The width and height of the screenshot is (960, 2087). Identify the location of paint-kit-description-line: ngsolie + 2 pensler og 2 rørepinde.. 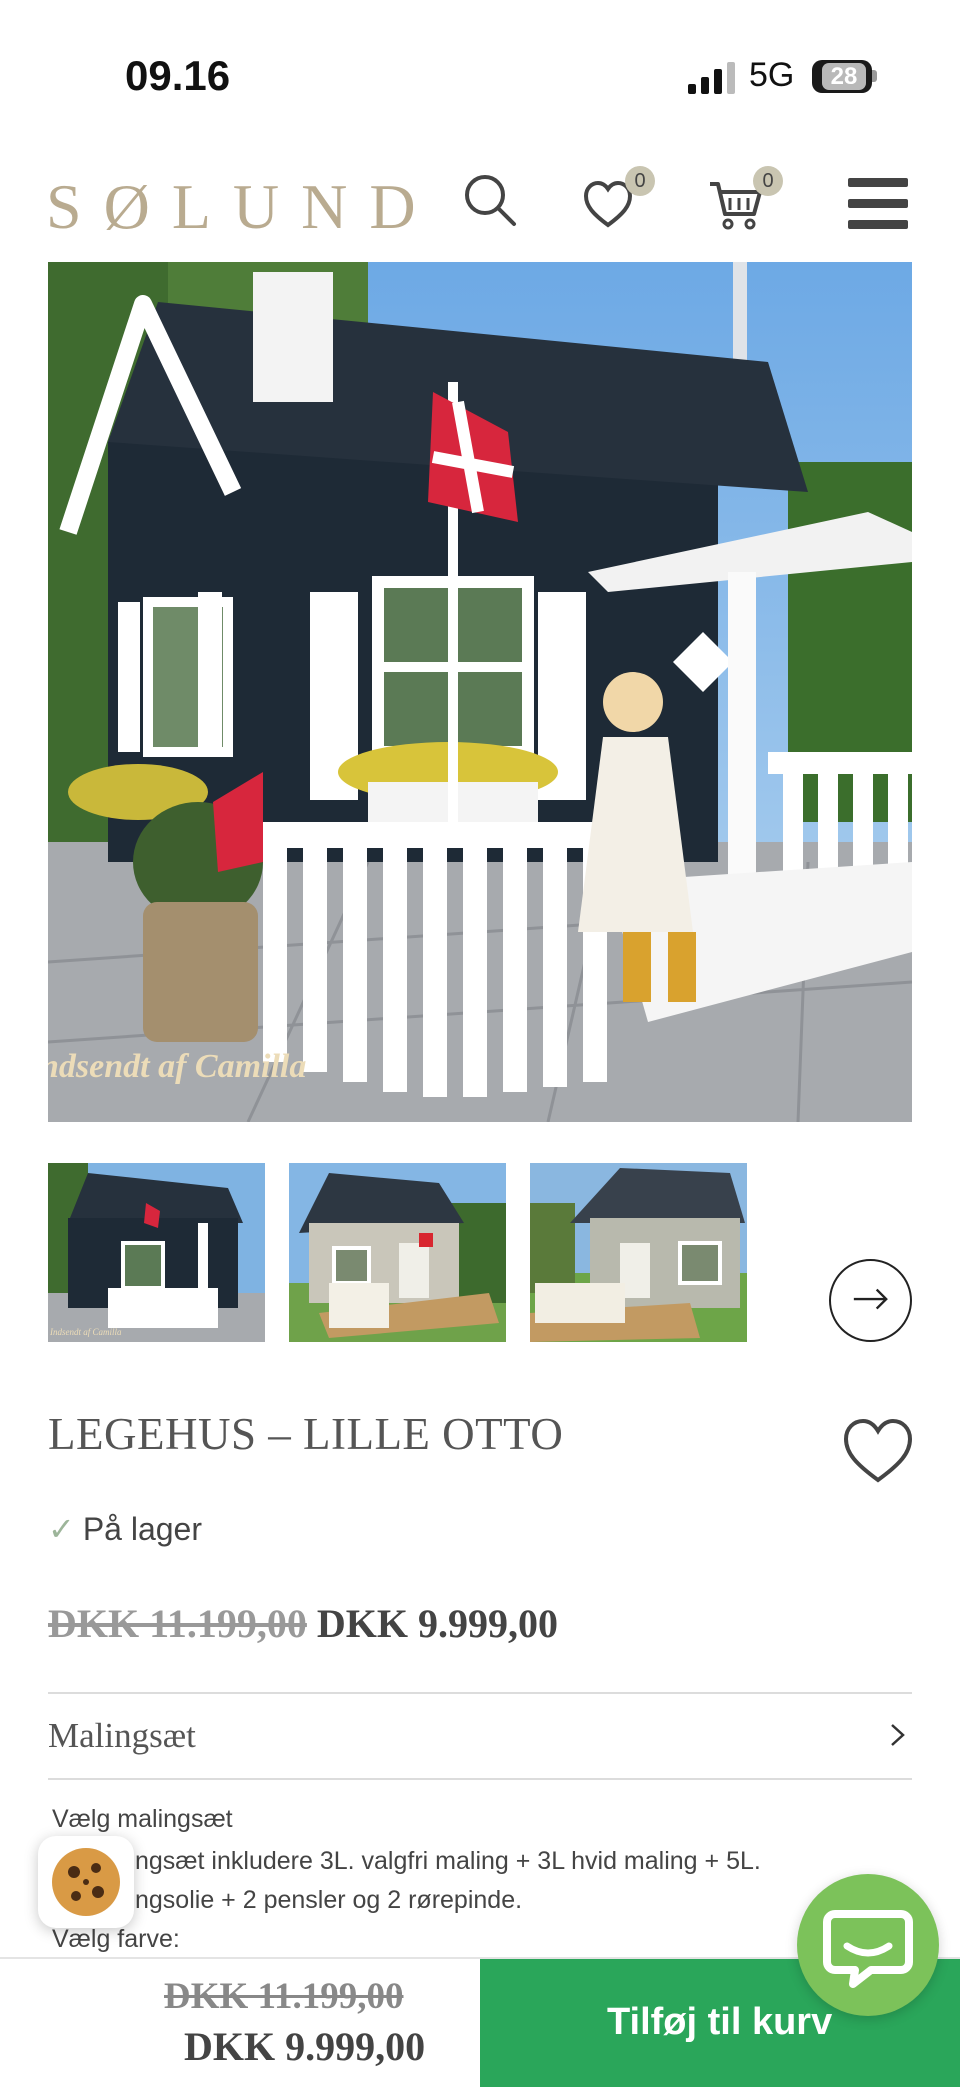
(329, 1900).